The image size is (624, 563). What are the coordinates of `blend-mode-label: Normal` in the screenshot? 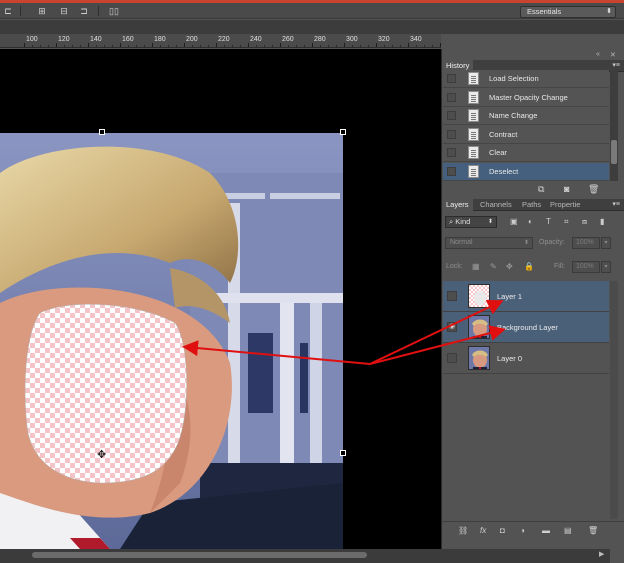 It's located at (461, 242).